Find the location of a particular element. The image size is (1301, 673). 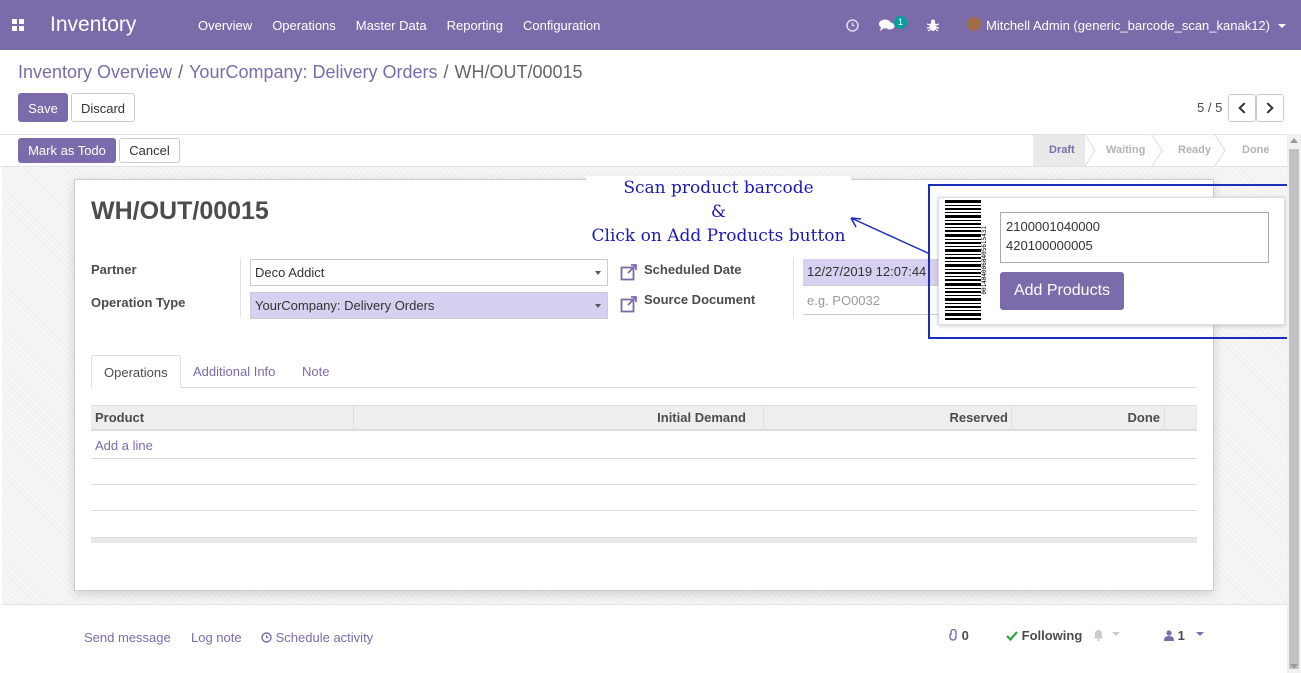

following-button: Following is located at coordinates (1044, 635).